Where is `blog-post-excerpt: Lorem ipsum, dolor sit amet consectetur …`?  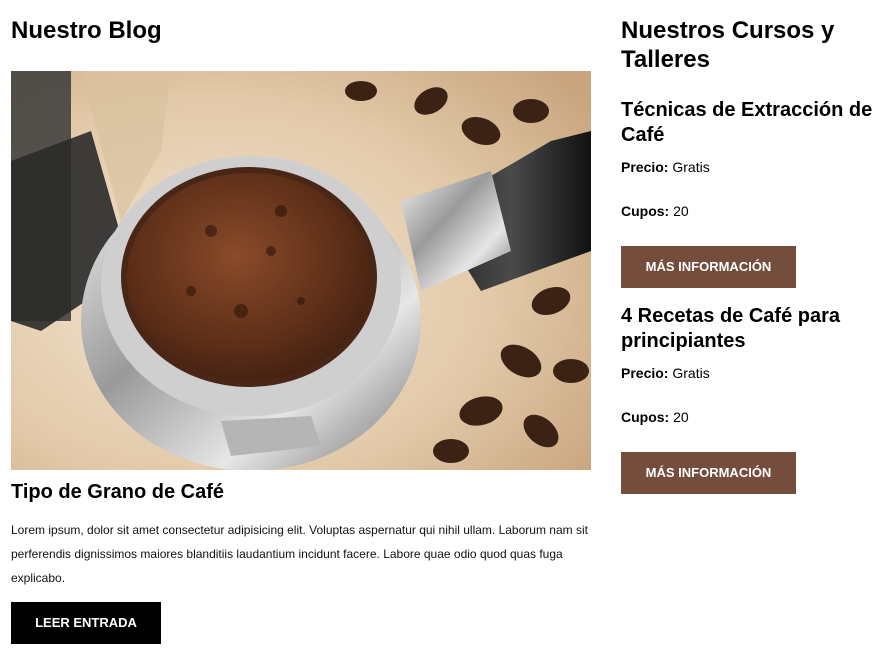 blog-post-excerpt: Lorem ipsum, dolor sit amet consectetur … is located at coordinates (299, 554).